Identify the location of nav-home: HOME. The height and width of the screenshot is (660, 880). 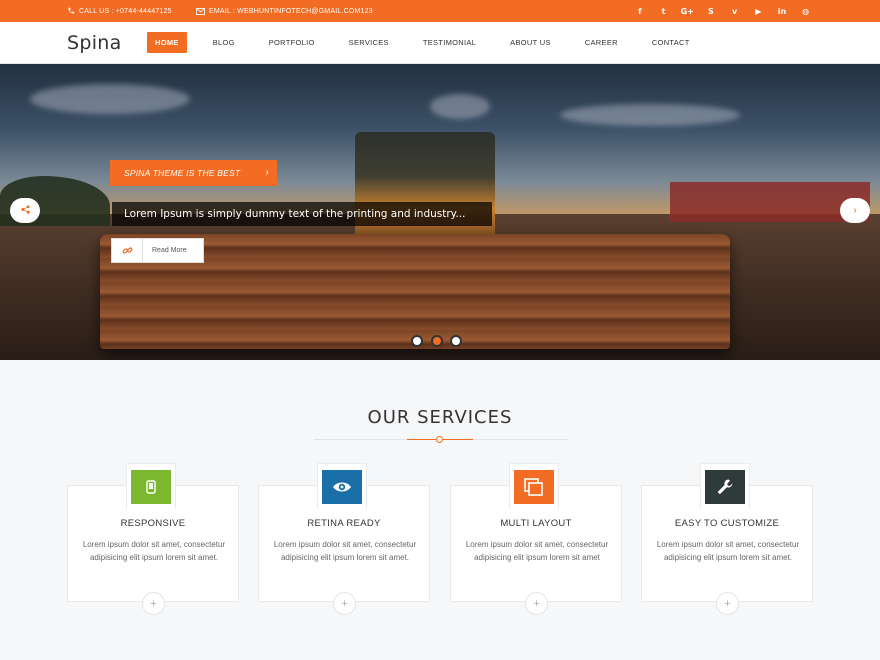
(167, 42).